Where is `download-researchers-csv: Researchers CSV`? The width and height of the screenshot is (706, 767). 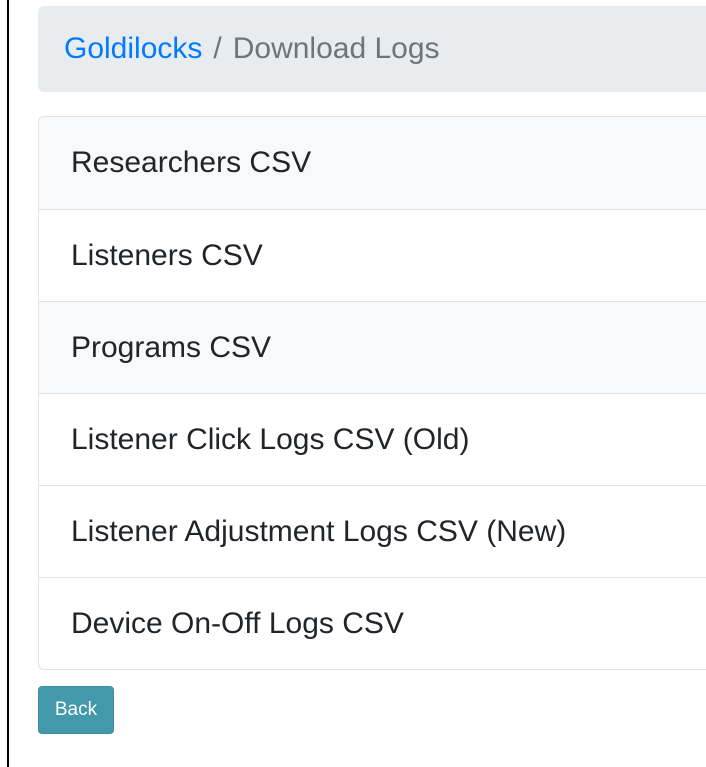 download-researchers-csv: Researchers CSV is located at coordinates (372, 163).